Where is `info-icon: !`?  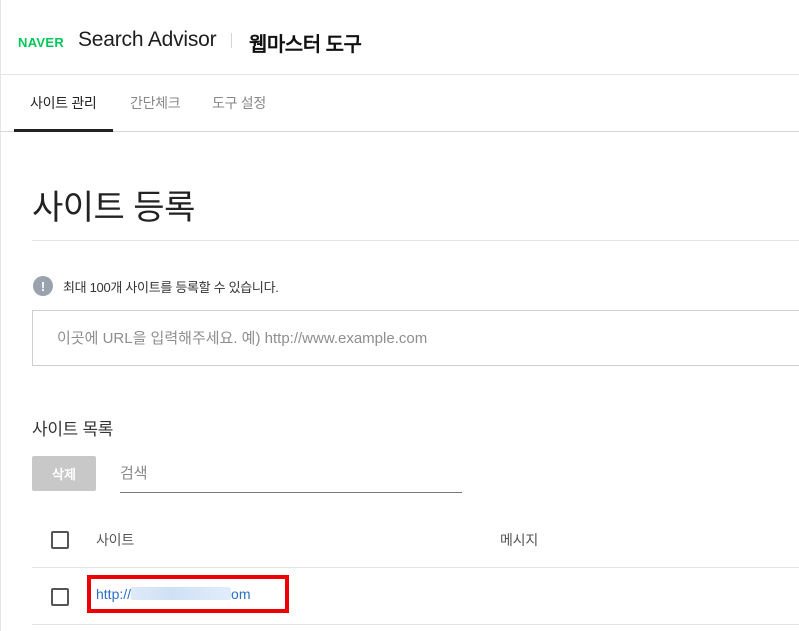 info-icon: ! is located at coordinates (43, 286).